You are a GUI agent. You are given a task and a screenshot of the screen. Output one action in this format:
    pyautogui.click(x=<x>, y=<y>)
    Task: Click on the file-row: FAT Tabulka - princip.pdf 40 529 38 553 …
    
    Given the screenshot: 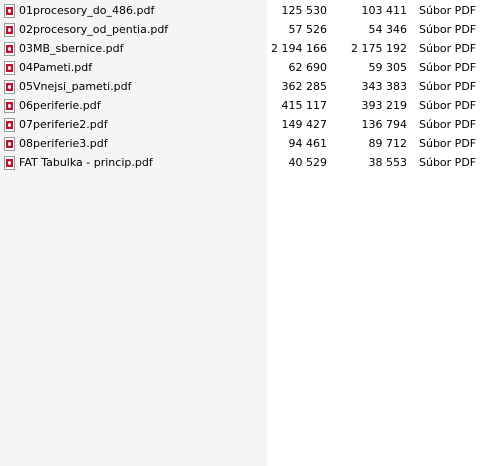 What is the action you would take?
    pyautogui.click(x=245, y=163)
    